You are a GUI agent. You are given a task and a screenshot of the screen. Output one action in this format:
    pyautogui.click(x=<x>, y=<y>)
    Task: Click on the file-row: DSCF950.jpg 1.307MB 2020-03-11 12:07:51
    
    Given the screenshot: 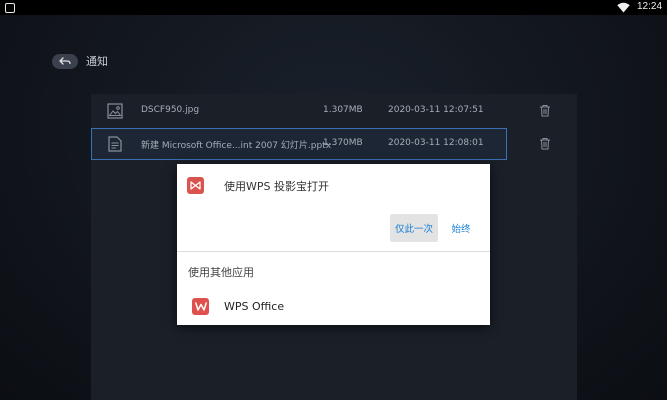 What is the action you would take?
    pyautogui.click(x=334, y=111)
    